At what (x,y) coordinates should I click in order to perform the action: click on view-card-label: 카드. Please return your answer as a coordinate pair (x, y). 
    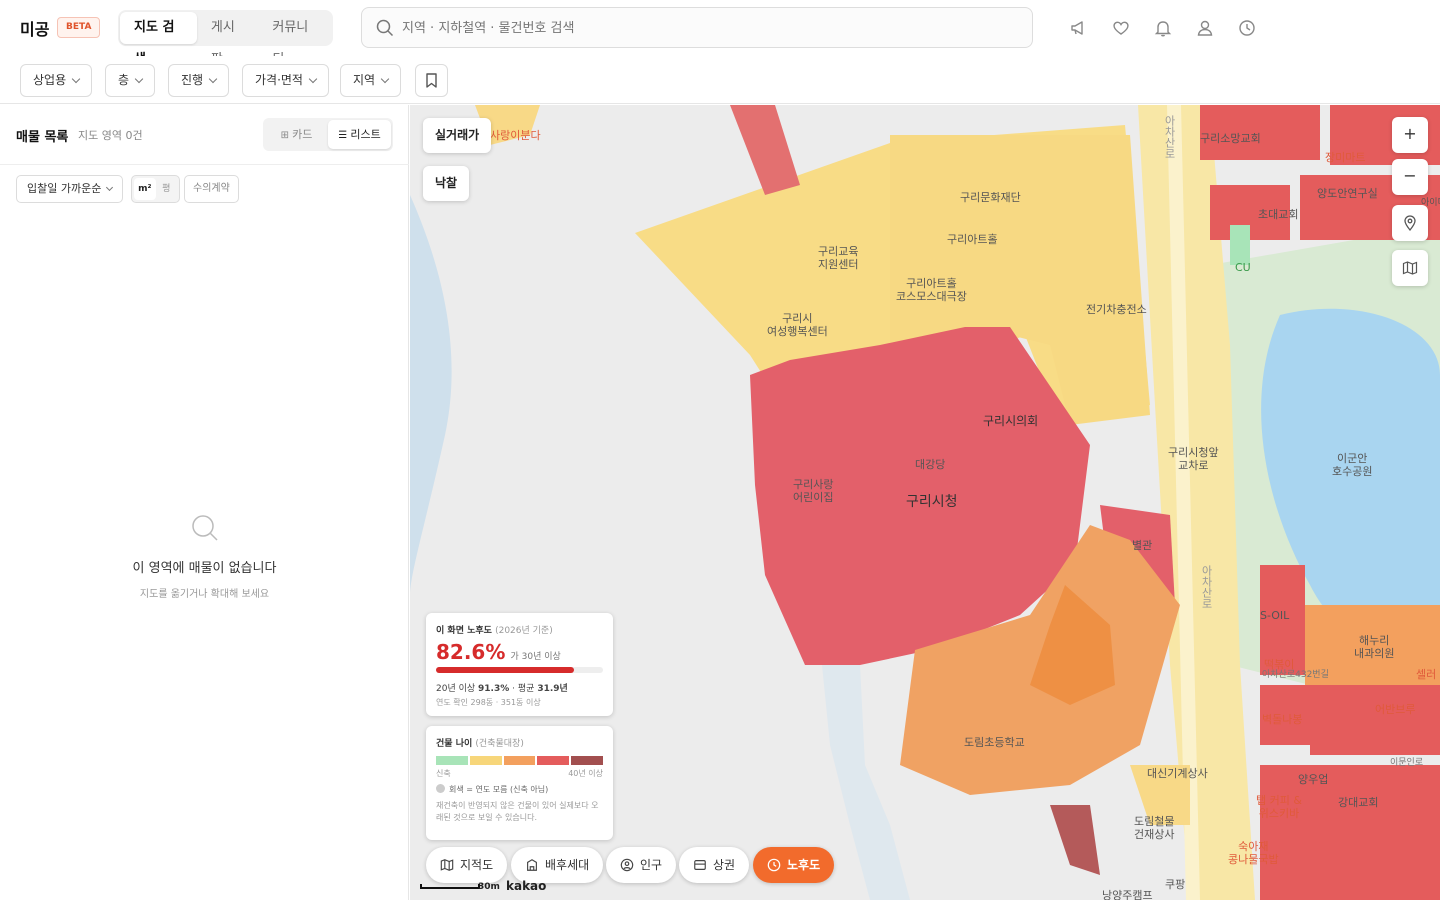
    Looking at the image, I should click on (302, 134).